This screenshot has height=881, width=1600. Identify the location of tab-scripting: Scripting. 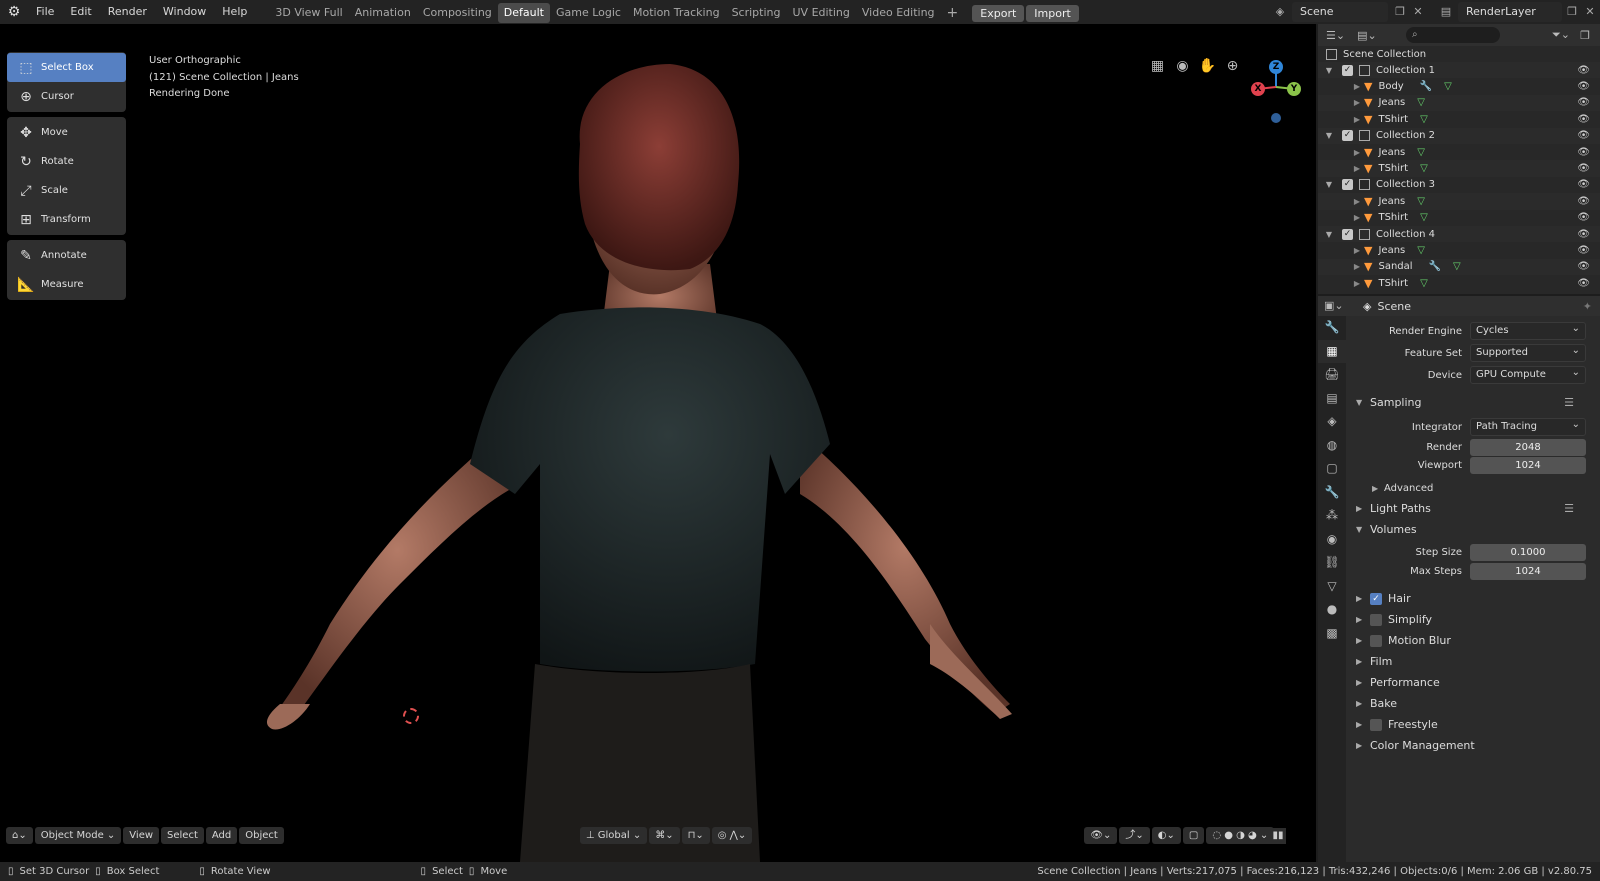
(756, 13).